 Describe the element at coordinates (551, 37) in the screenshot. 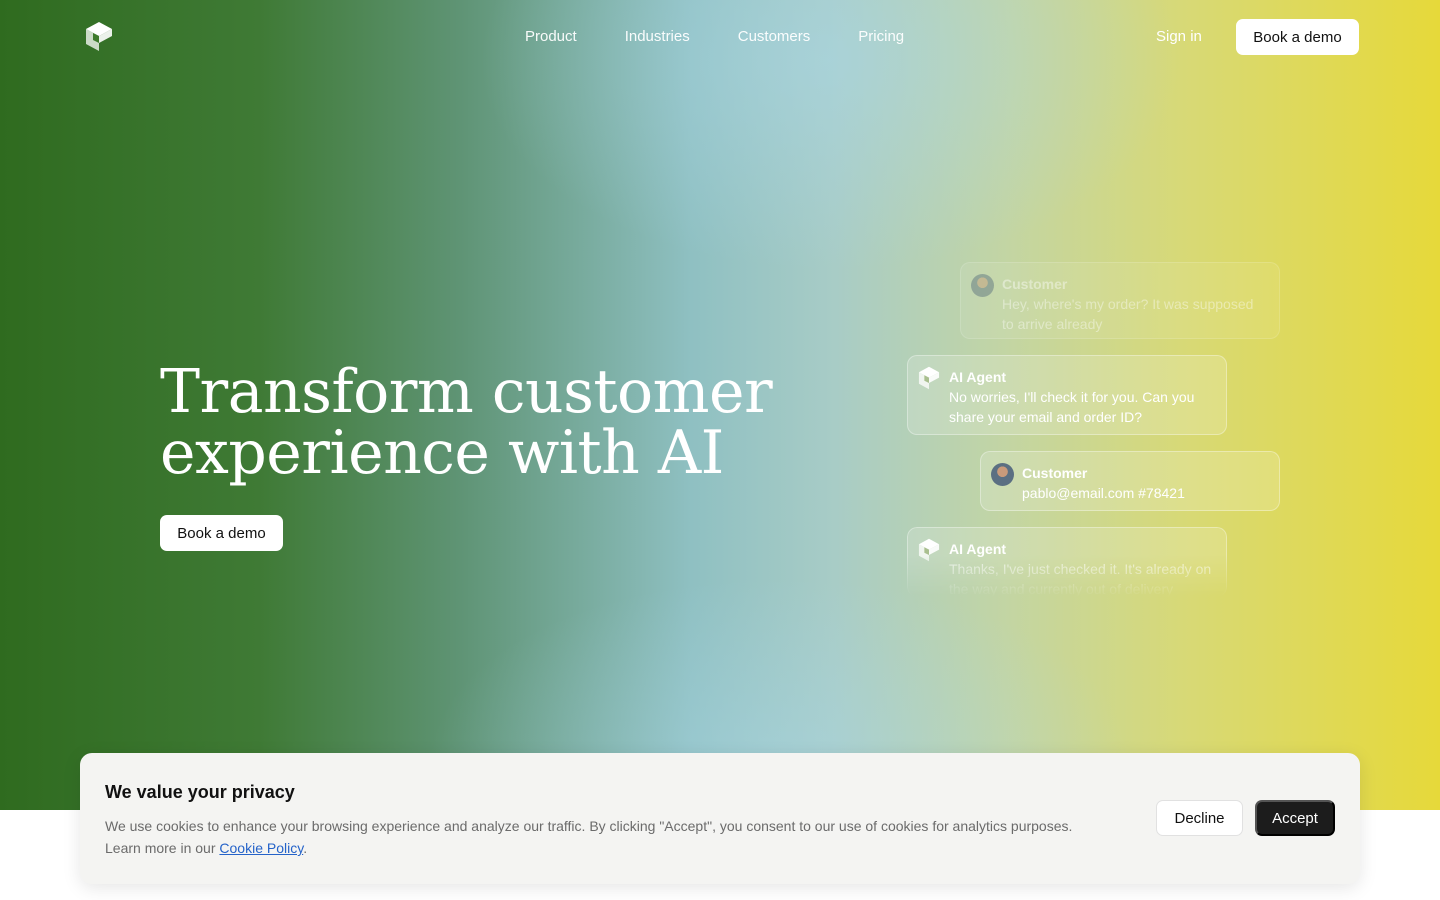

I see `nav-product: Product` at that location.